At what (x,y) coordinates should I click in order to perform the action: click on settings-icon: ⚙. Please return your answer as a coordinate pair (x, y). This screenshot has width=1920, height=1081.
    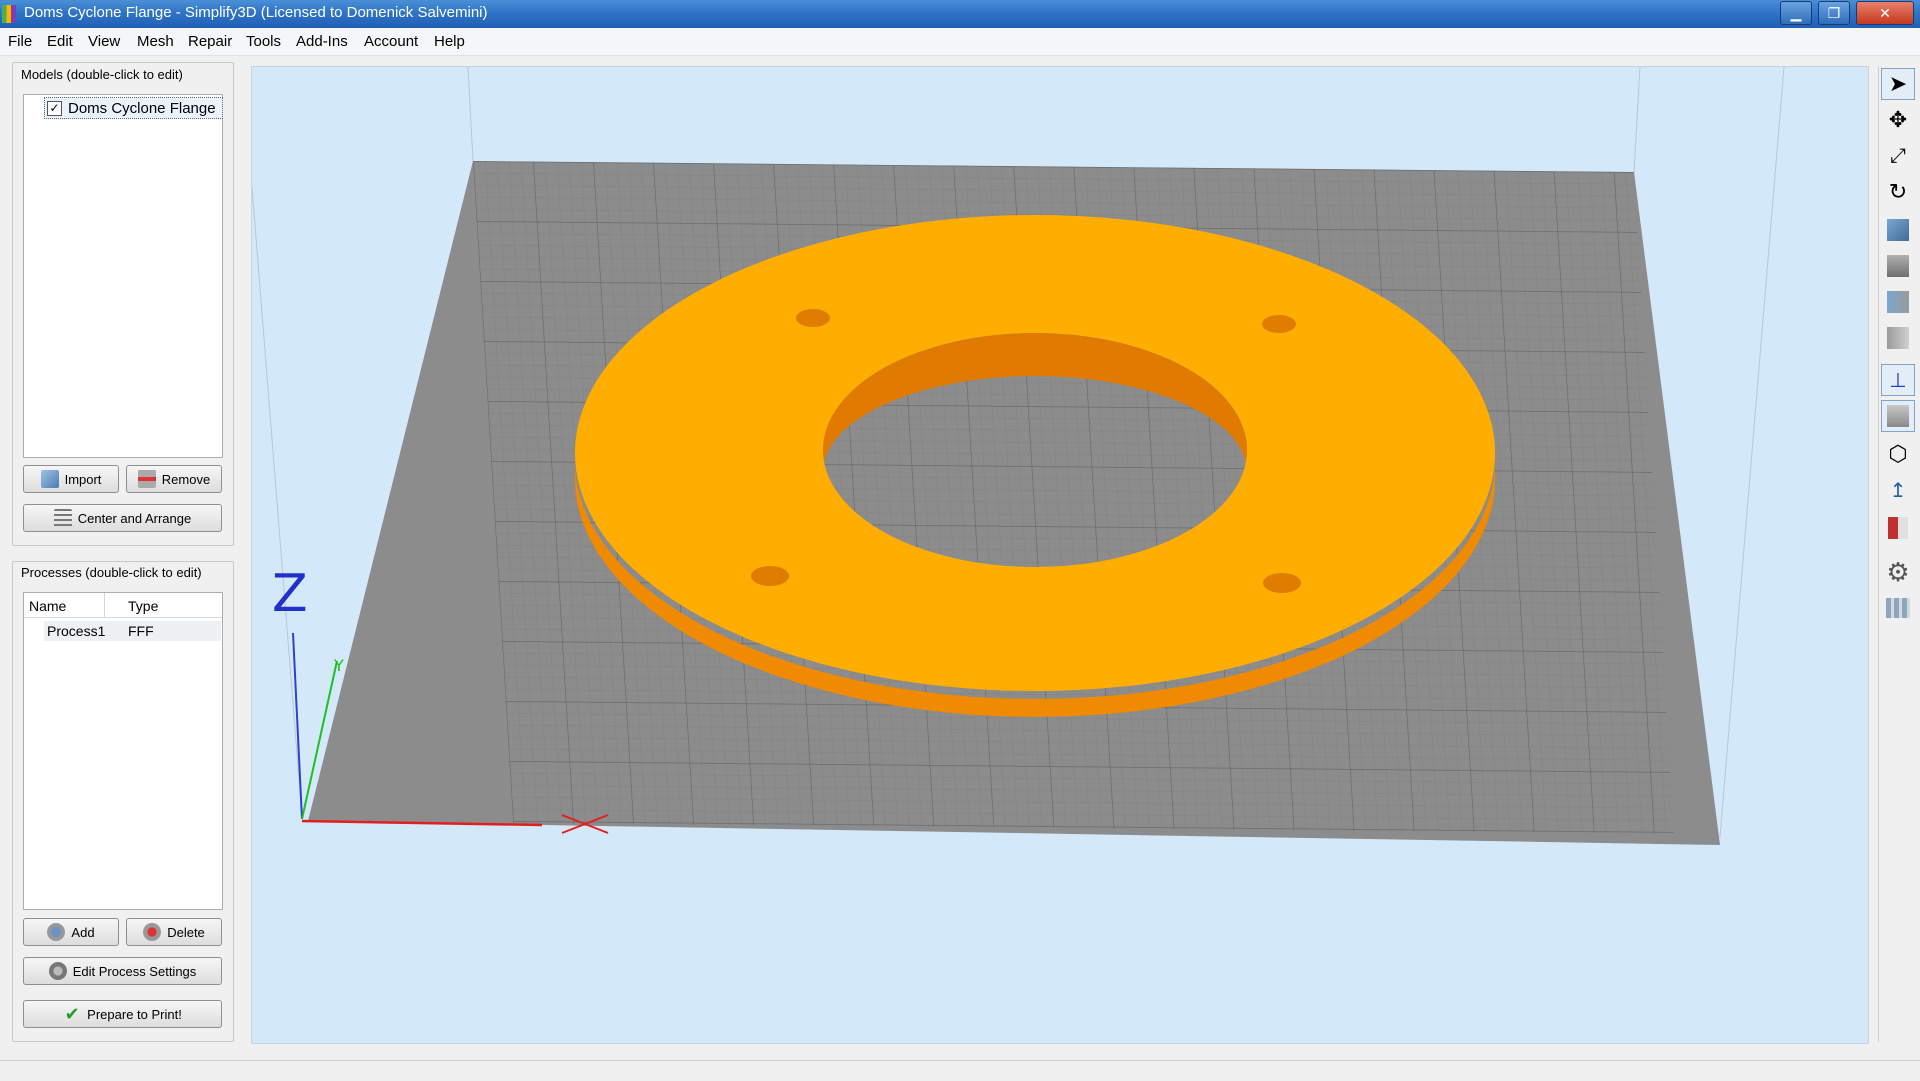
    Looking at the image, I should click on (1898, 571).